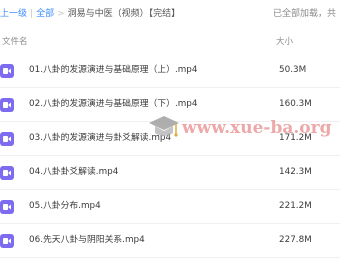  I want to click on file-row: 03.八卦的发源演进与卦爻解读.mp4 171.2M, so click(170, 139).